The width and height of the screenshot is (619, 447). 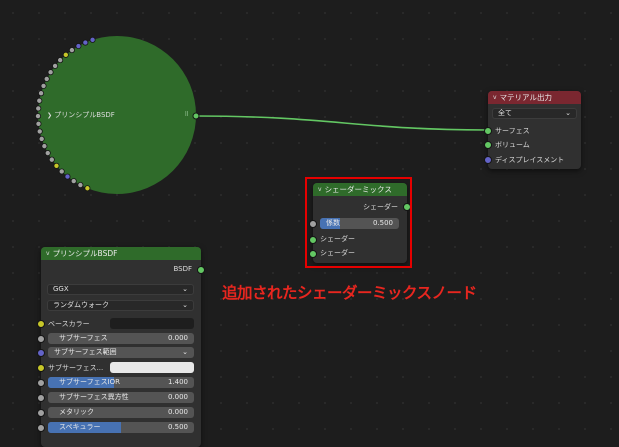 I want to click on subsurface-socket, so click(x=41, y=339).